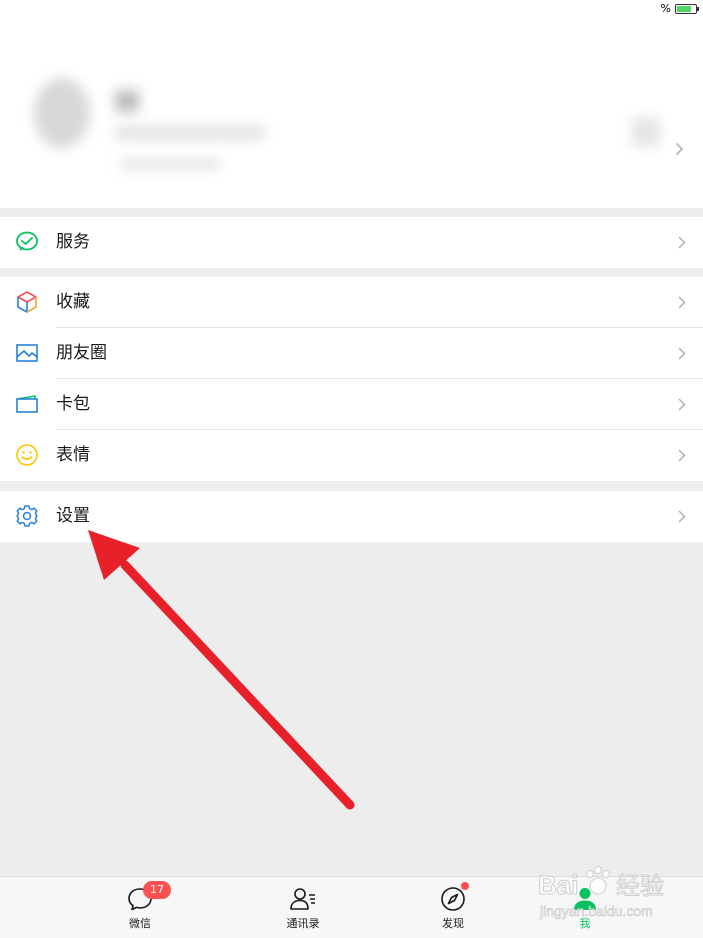  Describe the element at coordinates (351, 404) in the screenshot. I see `menu-item-cards: 卡包` at that location.